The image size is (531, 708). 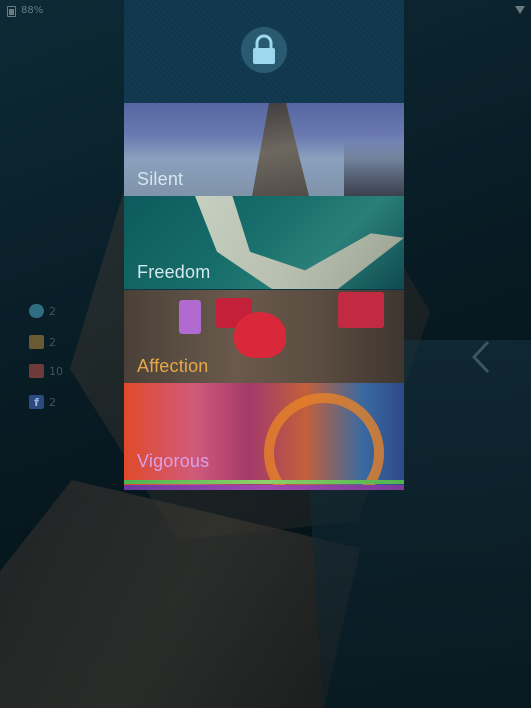 I want to click on lock-icon, so click(x=264, y=49).